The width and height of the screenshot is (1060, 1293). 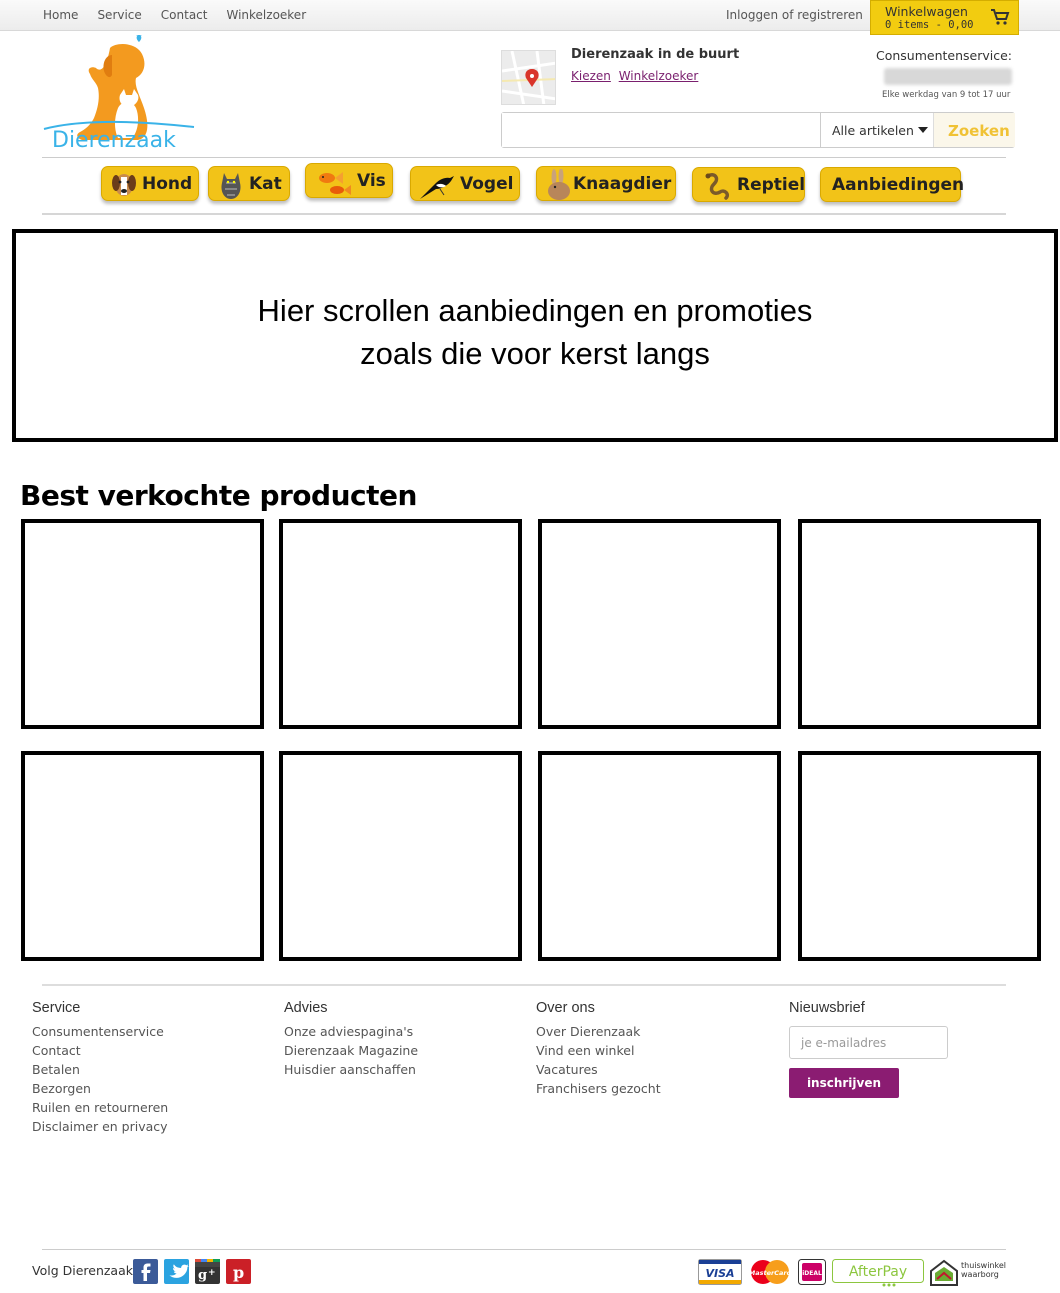 What do you see at coordinates (868, 1042) in the screenshot?
I see `newsletter-email-field: je e-mailadres` at bounding box center [868, 1042].